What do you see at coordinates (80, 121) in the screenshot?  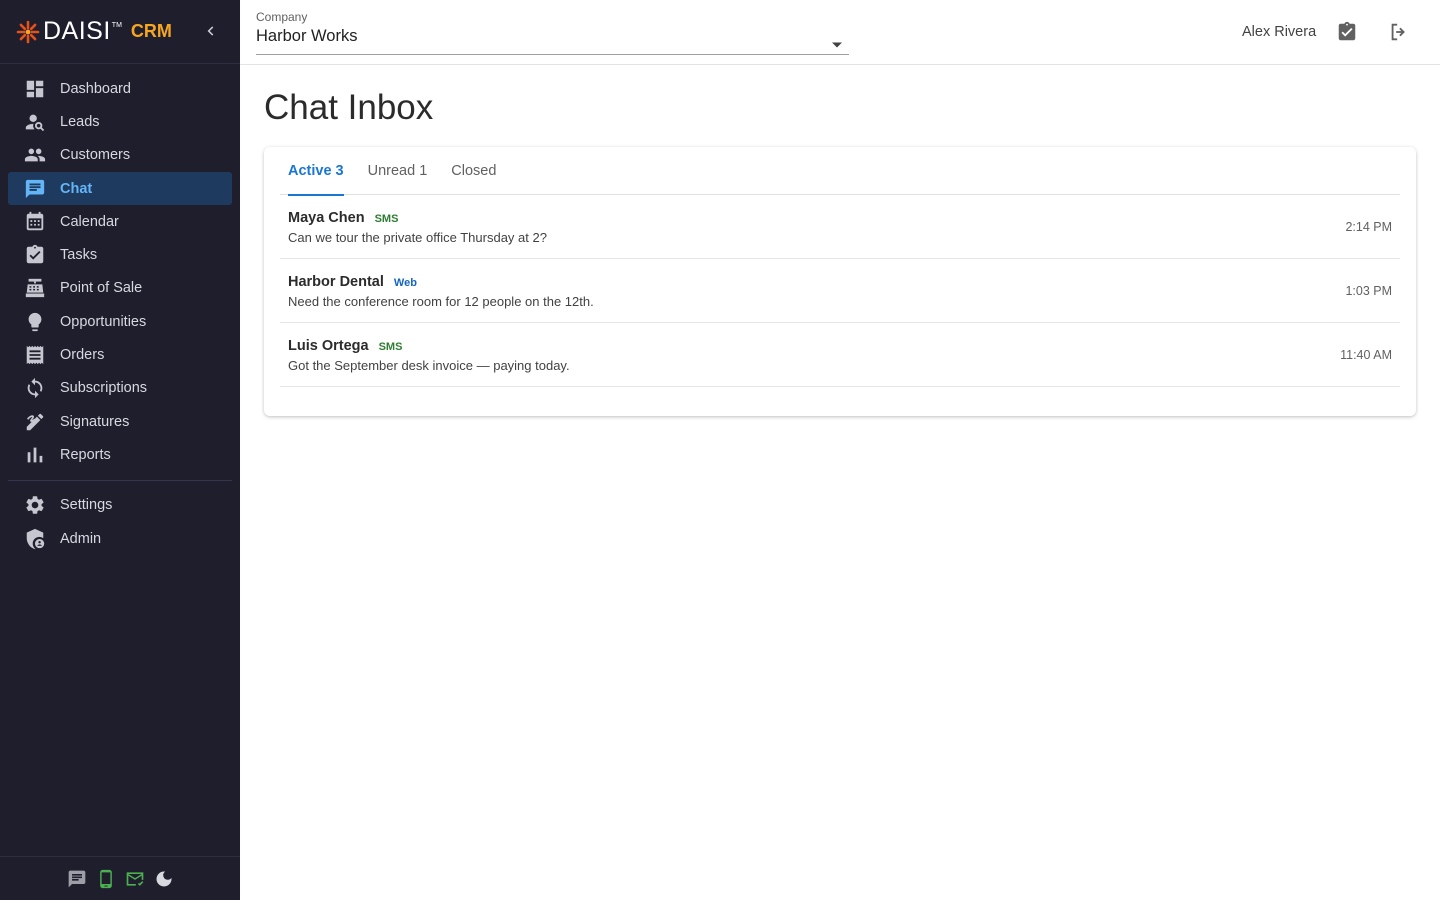 I see `nav-label: Leads` at bounding box center [80, 121].